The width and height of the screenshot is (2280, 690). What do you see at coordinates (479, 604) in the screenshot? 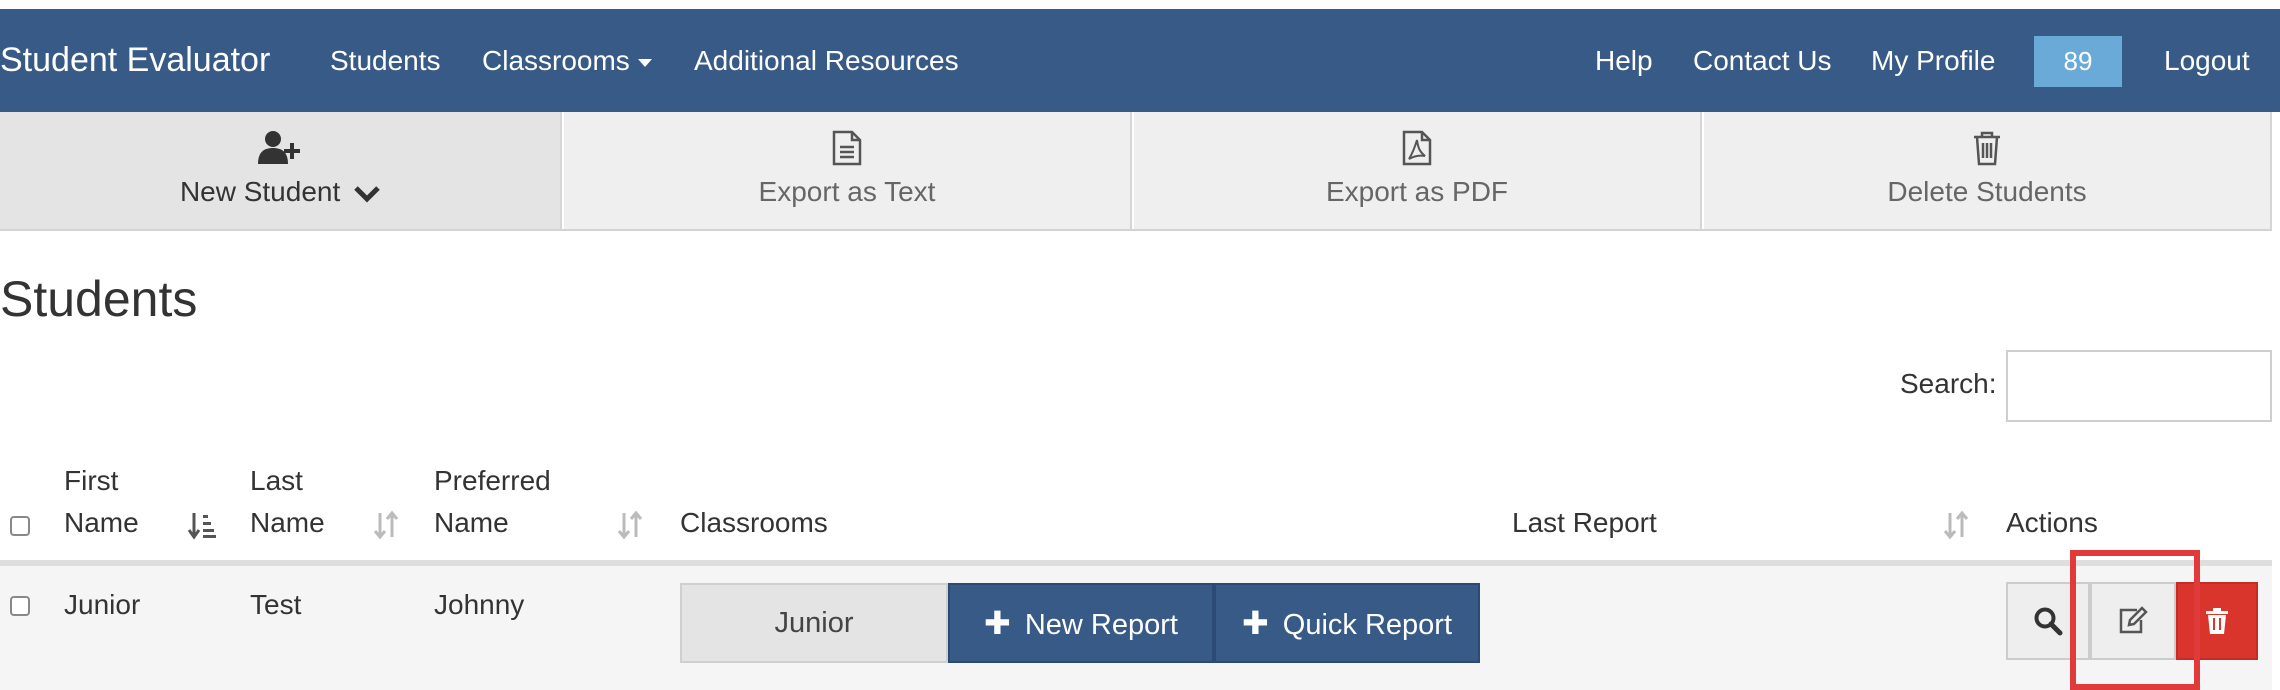
I see `cell-preferred-name: Johnny` at bounding box center [479, 604].